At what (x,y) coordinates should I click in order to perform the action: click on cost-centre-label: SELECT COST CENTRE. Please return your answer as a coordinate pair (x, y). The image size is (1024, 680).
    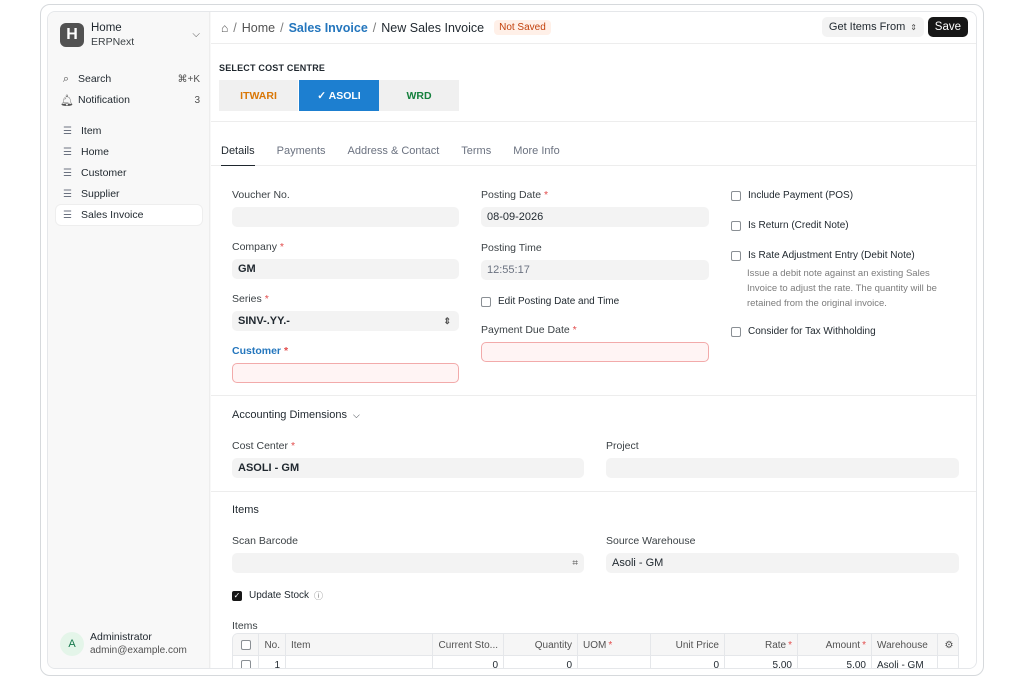
    Looking at the image, I should click on (272, 68).